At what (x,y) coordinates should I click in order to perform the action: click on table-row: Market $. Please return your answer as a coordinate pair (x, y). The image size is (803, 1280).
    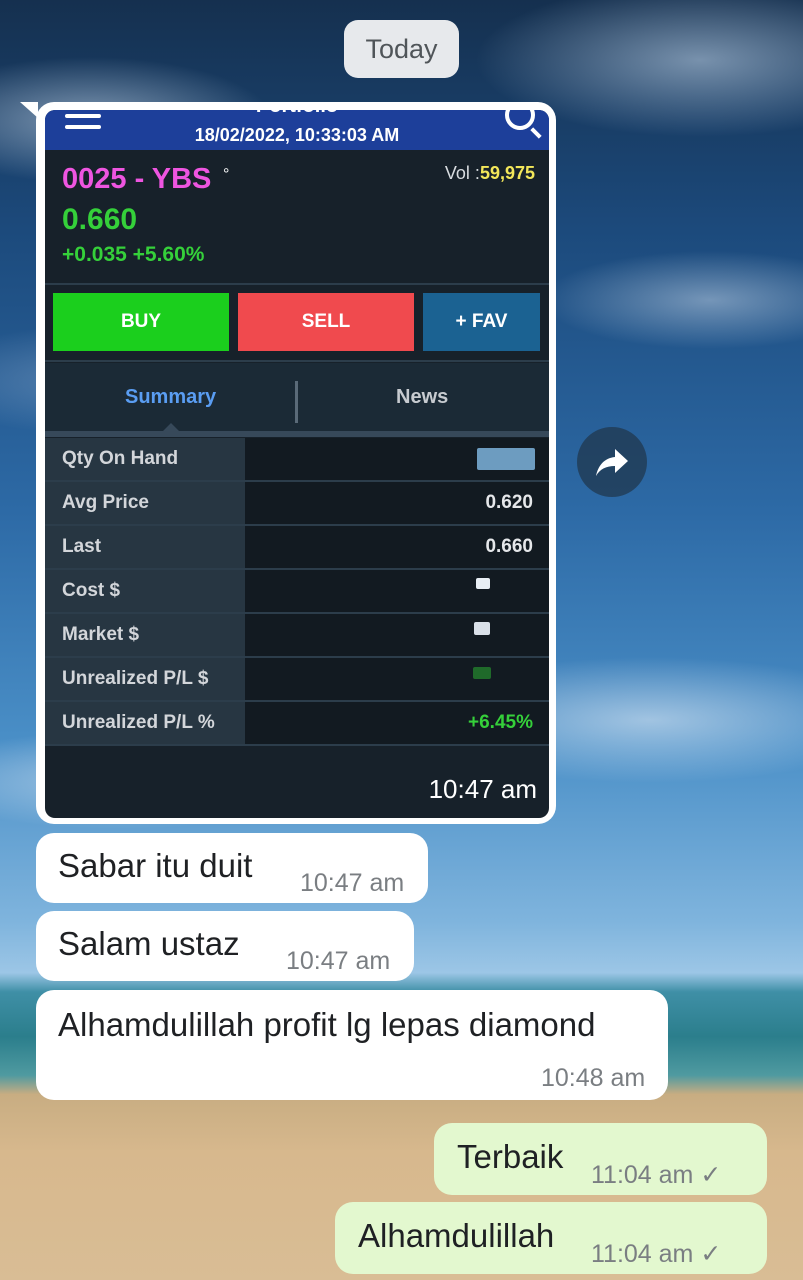
    Looking at the image, I should click on (297, 636).